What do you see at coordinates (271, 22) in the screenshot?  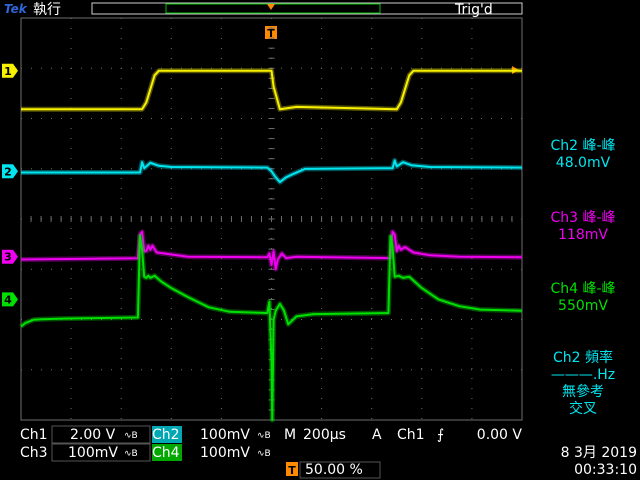 I see `trigger-position-marker: T` at bounding box center [271, 22].